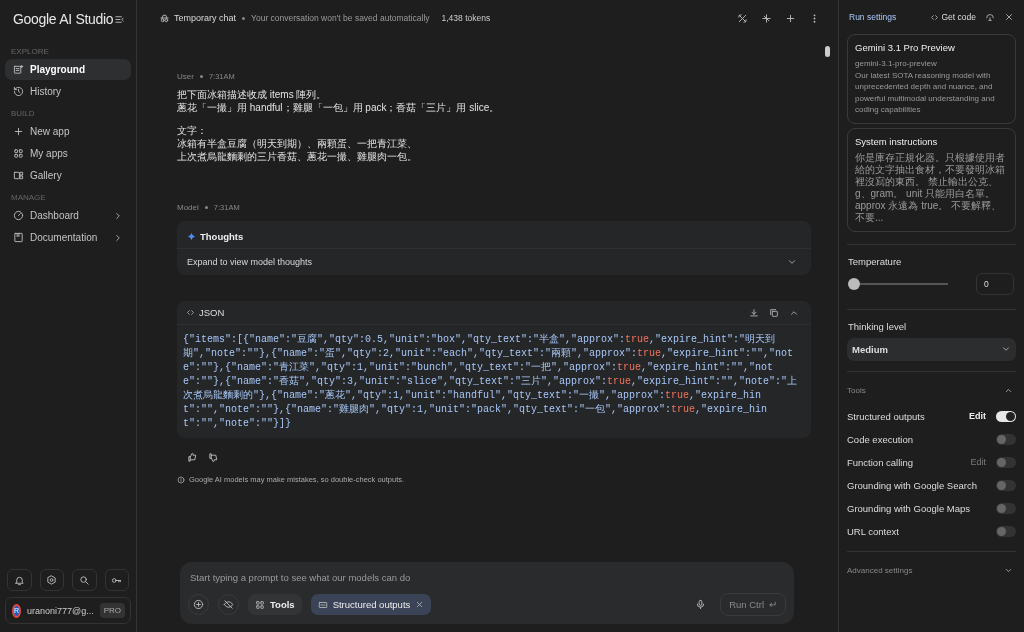 The height and width of the screenshot is (632, 1024). I want to click on reset-icon, so click(990, 17).